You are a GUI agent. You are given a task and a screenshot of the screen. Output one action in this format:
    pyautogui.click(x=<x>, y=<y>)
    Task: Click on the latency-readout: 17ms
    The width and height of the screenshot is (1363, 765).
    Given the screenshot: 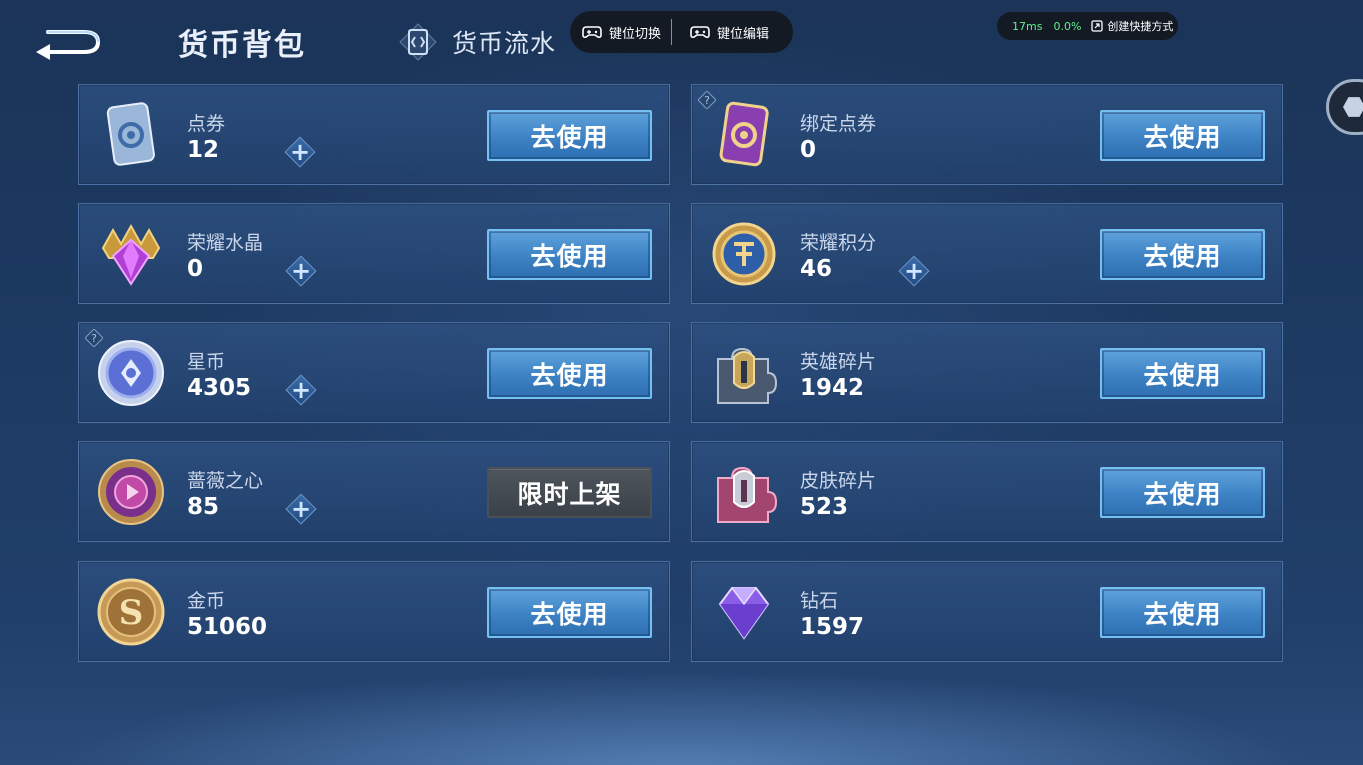 What is the action you would take?
    pyautogui.click(x=1027, y=26)
    